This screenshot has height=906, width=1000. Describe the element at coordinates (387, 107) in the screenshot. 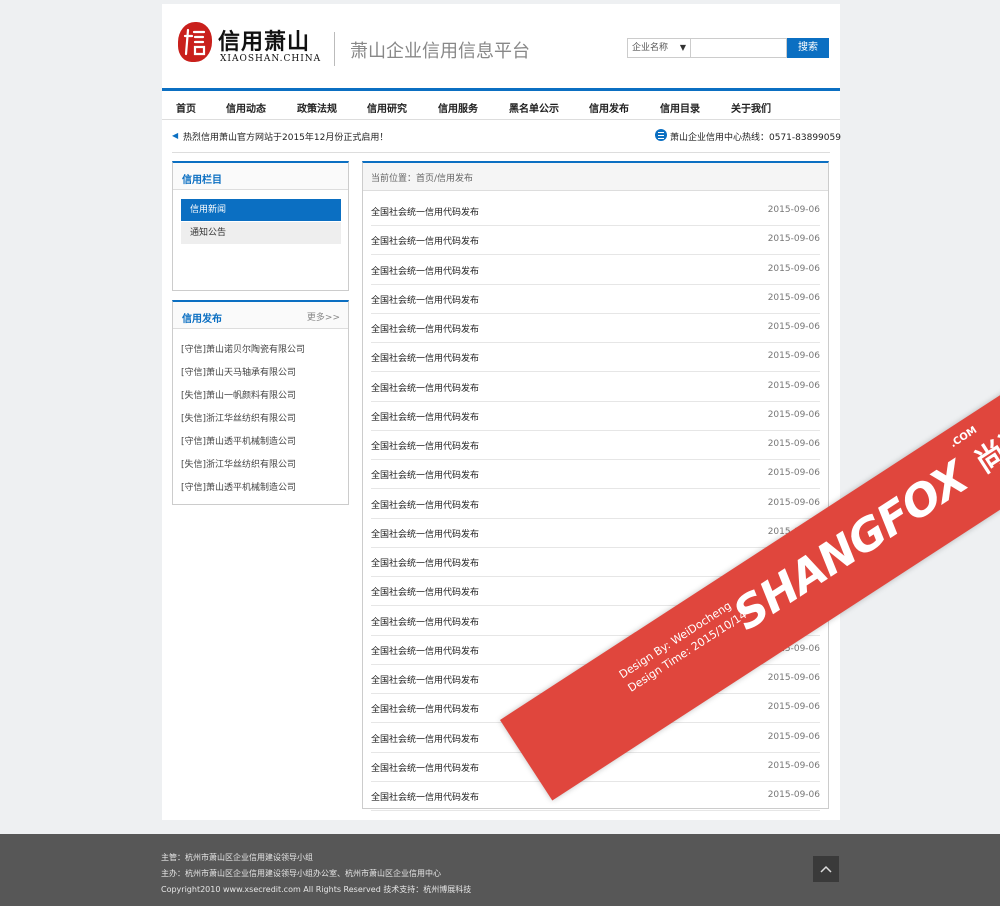

I see `nav-research: 信用研究` at that location.